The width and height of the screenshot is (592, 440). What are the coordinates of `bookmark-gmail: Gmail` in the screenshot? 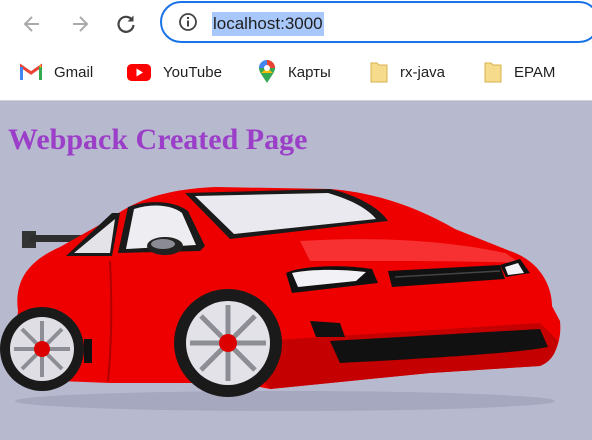 It's located at (56, 72).